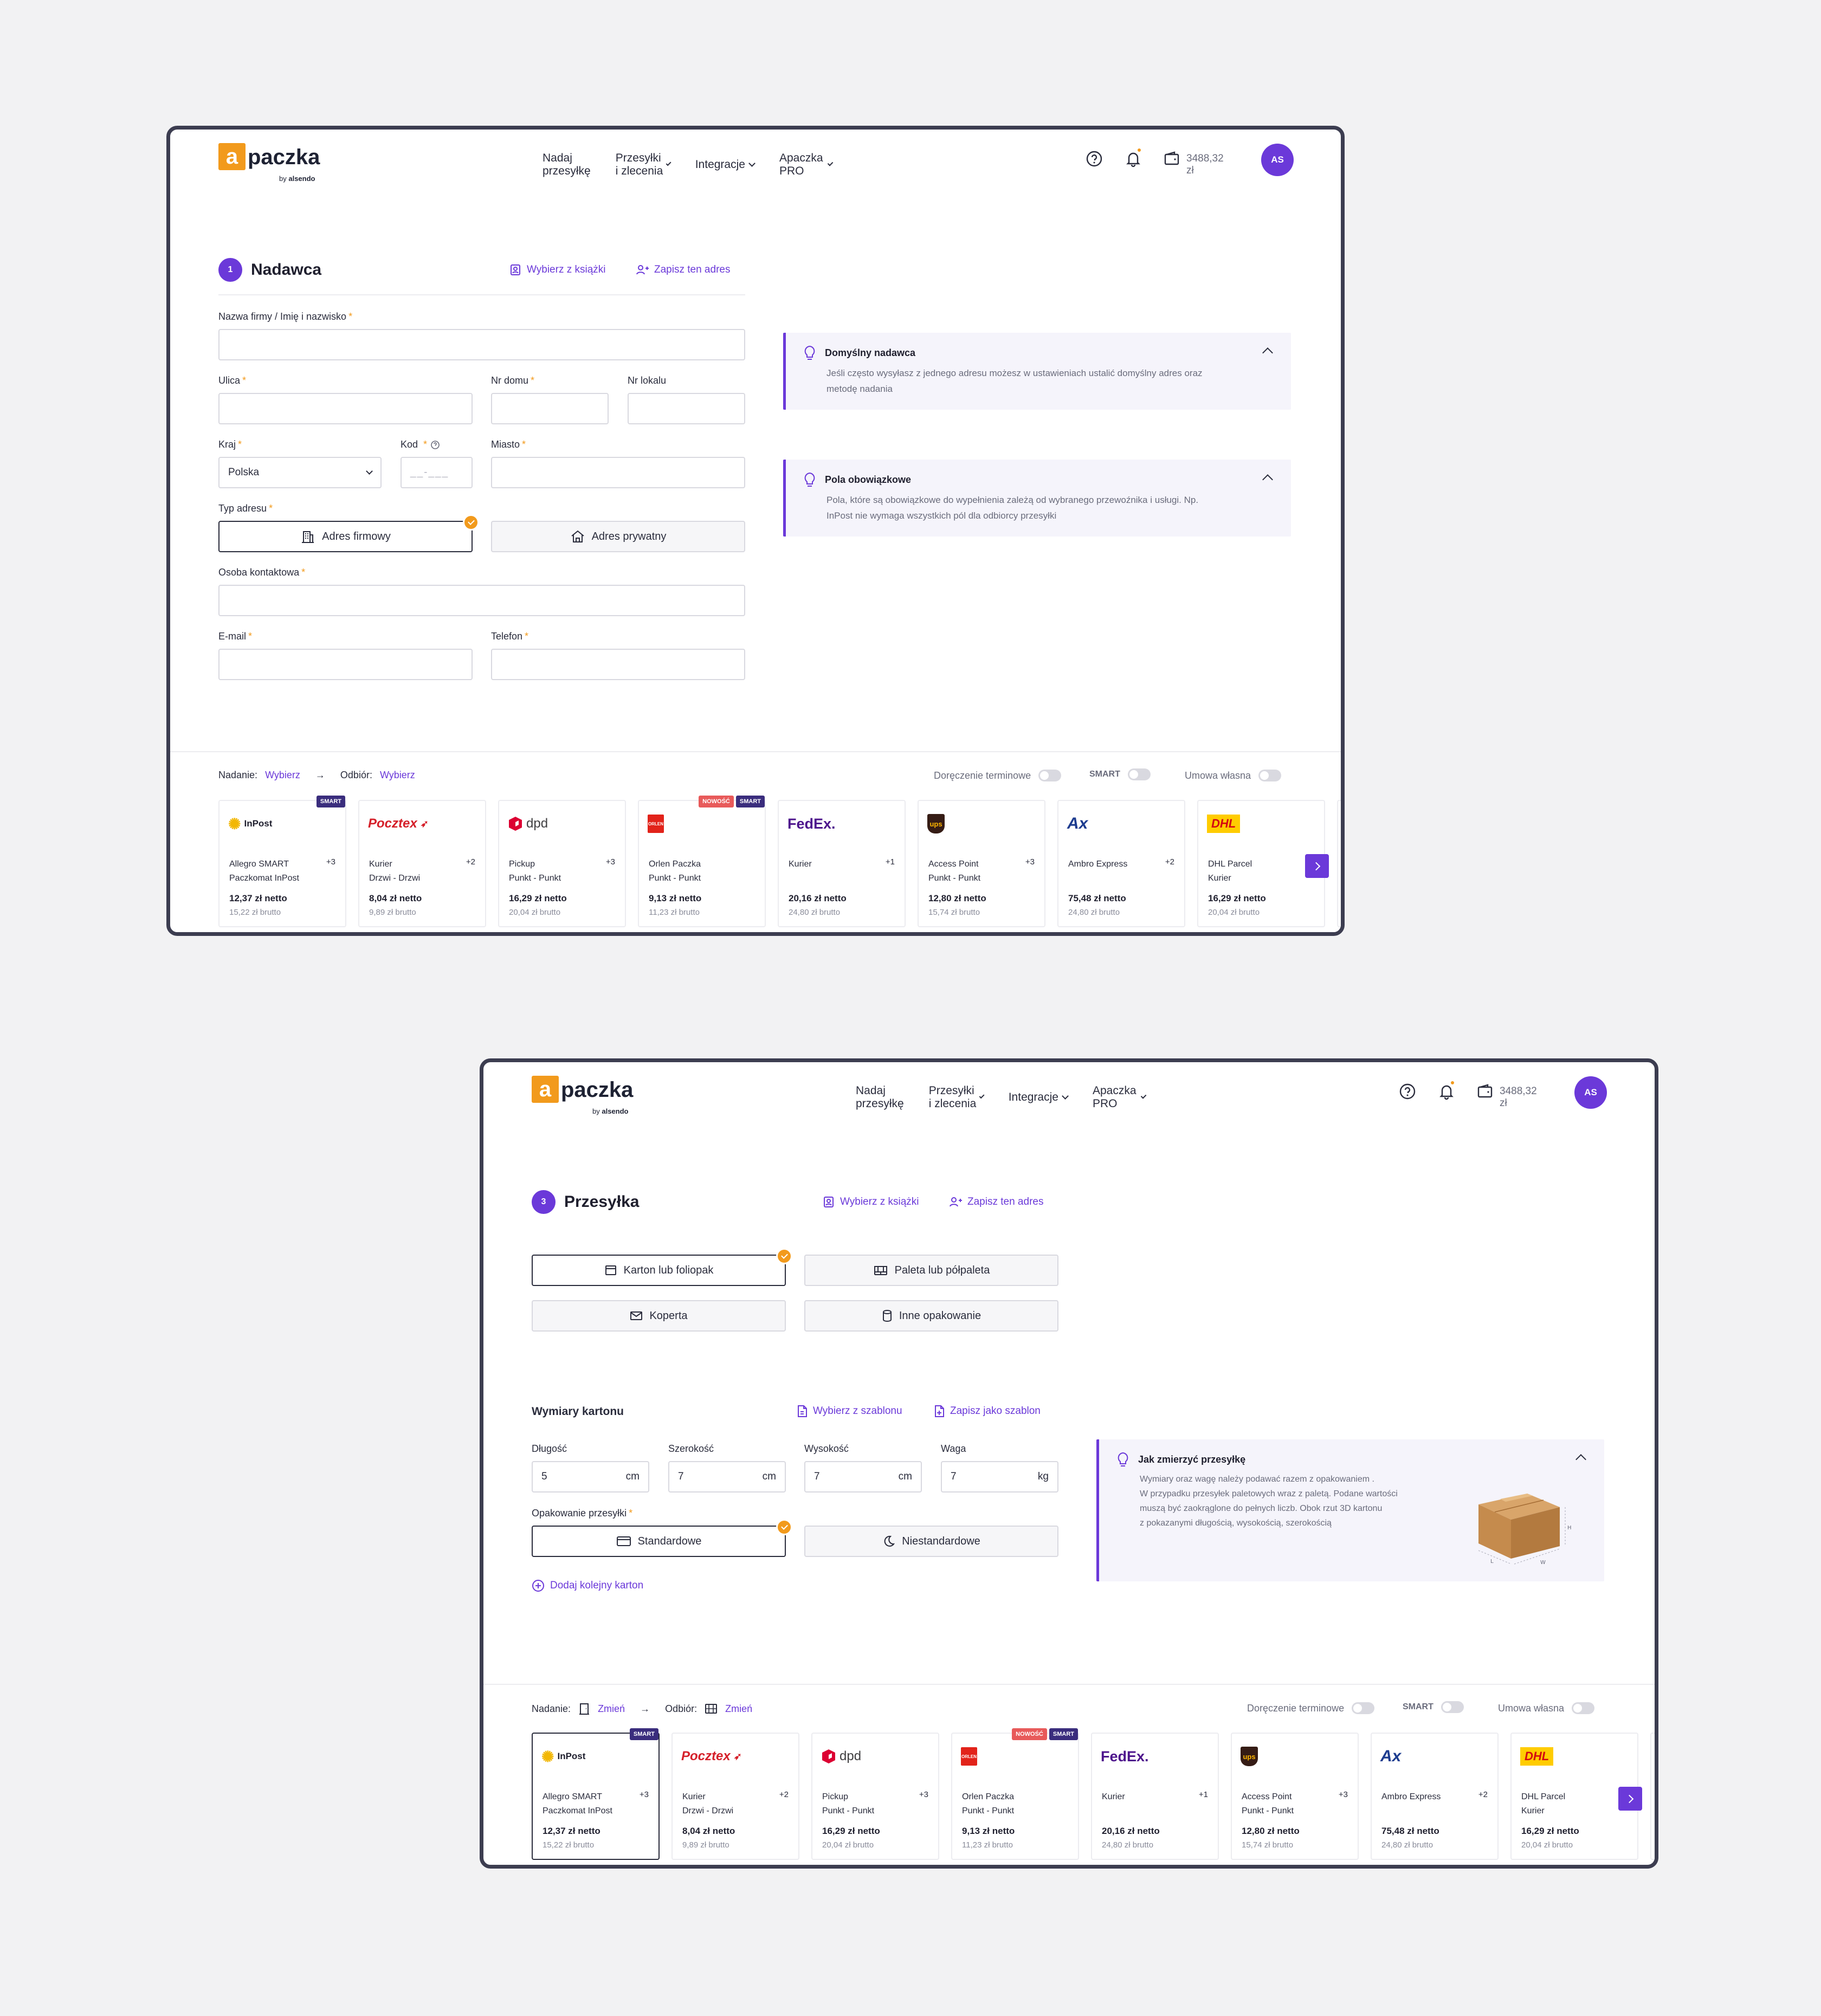  What do you see at coordinates (1123, 1459) in the screenshot?
I see `lightbulb-icon` at bounding box center [1123, 1459].